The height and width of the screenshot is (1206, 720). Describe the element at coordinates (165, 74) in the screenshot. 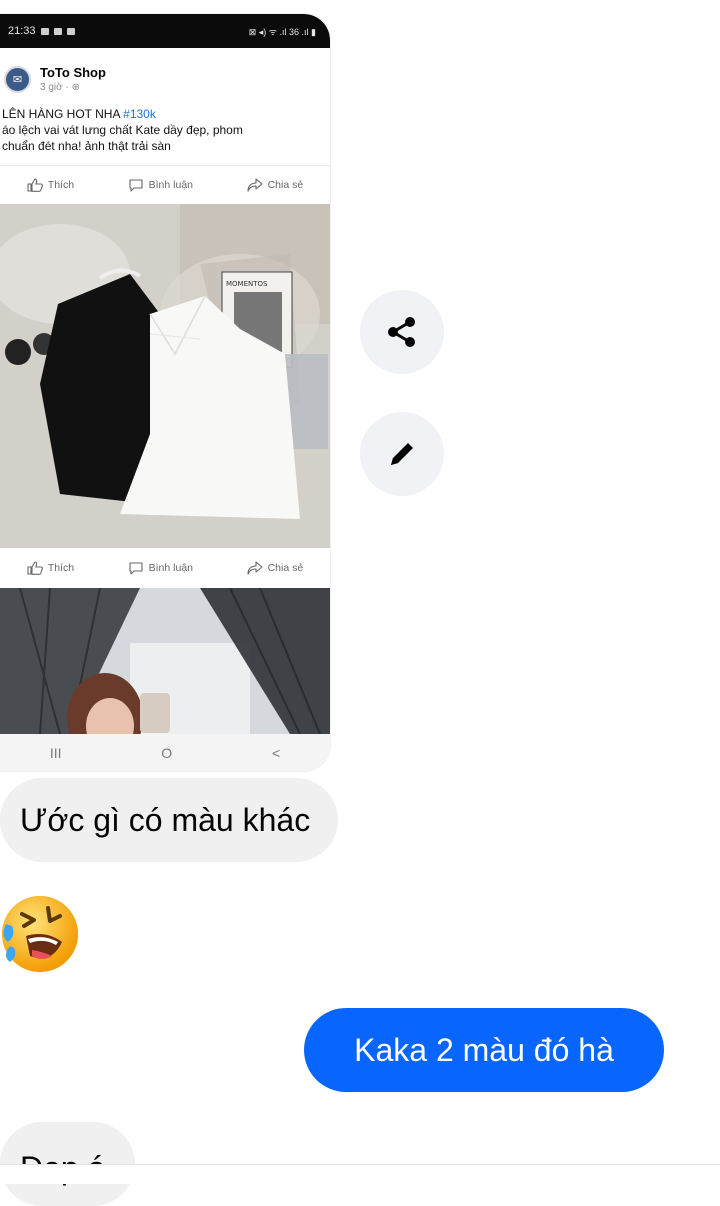

I see `post-header: ✉ ToTo Shop 3 giờ · ⊕` at that location.